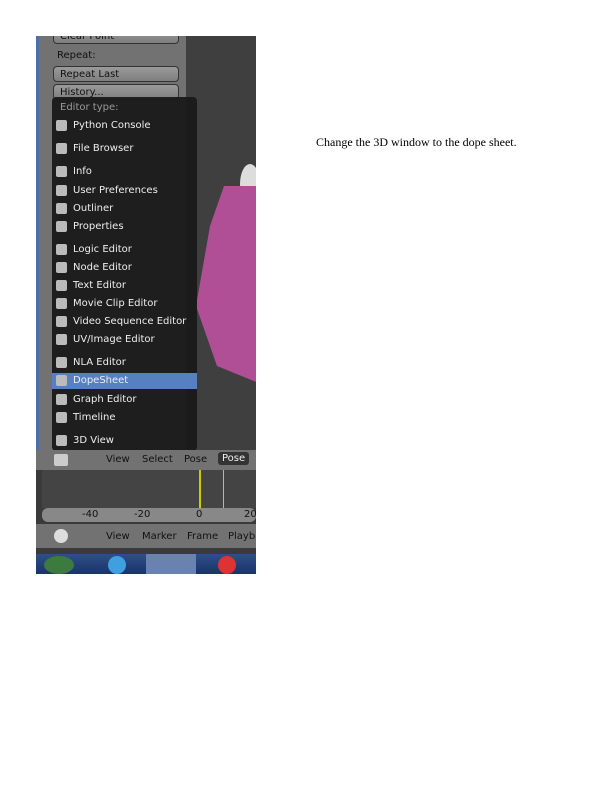  Describe the element at coordinates (124, 172) in the screenshot. I see `menu-item: Info` at that location.